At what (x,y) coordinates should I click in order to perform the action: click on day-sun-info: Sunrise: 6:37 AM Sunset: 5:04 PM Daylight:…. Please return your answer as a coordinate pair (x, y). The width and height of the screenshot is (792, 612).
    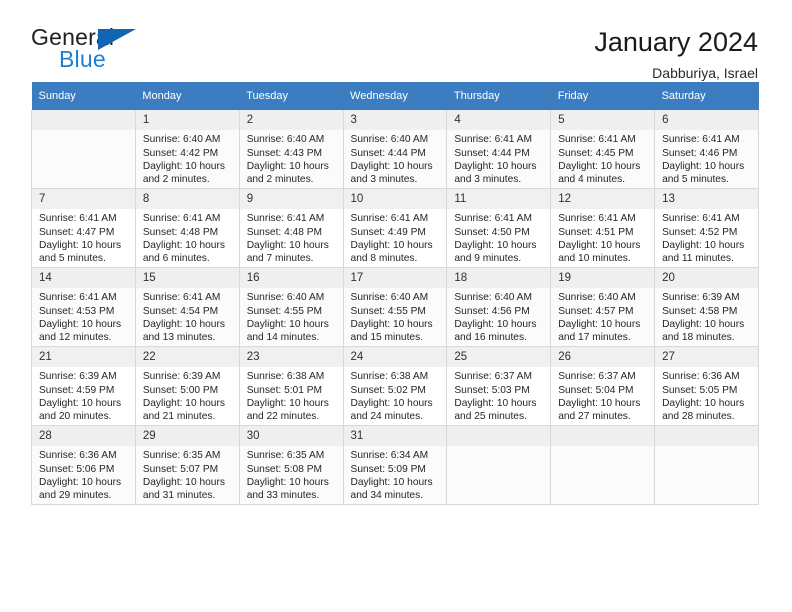
    Looking at the image, I should click on (602, 395).